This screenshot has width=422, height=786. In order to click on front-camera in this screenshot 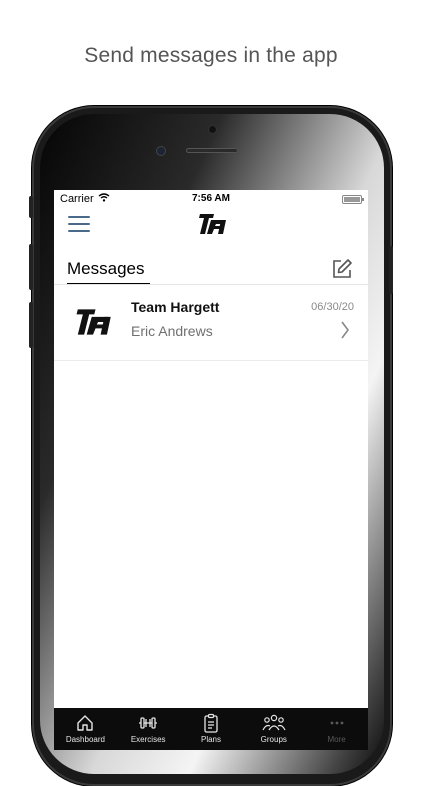, I will do `click(161, 151)`.